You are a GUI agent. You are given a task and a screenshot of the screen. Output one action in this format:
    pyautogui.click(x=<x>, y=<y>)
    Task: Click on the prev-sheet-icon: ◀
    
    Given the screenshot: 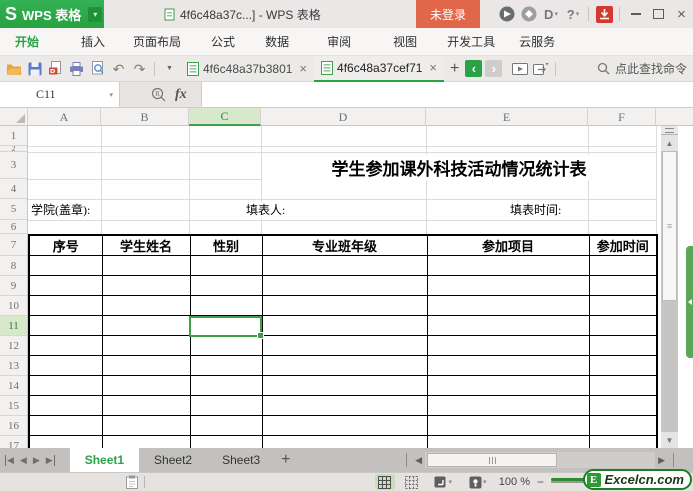 What is the action you would take?
    pyautogui.click(x=23, y=460)
    